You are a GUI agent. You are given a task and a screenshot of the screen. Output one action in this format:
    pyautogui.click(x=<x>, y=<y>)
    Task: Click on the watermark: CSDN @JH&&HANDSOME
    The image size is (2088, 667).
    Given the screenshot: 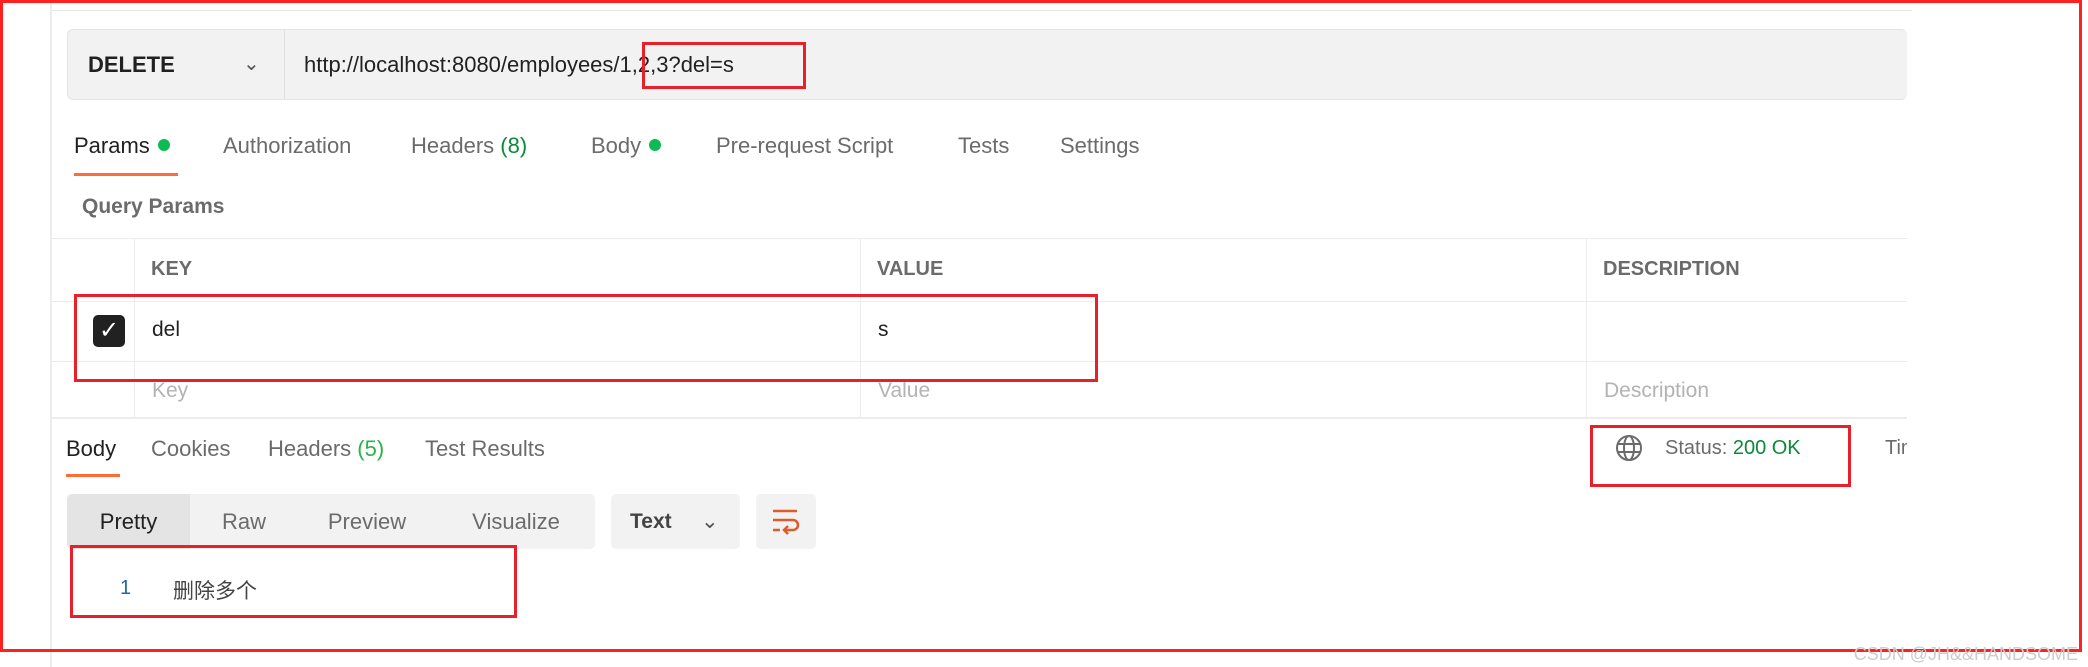 What is the action you would take?
    pyautogui.click(x=1965, y=654)
    